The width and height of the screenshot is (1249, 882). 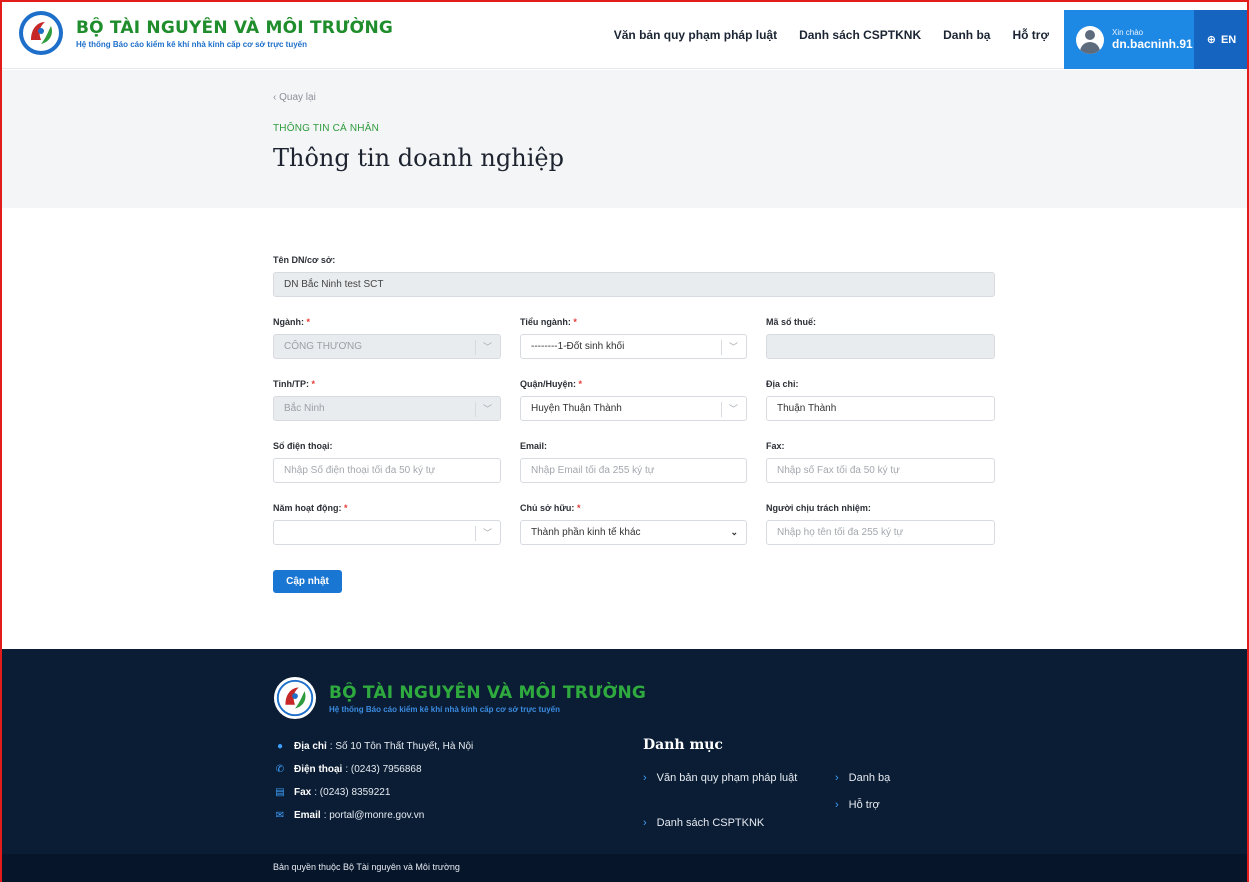 What do you see at coordinates (966, 35) in the screenshot?
I see `nav-danh-ba: Danh bạ` at bounding box center [966, 35].